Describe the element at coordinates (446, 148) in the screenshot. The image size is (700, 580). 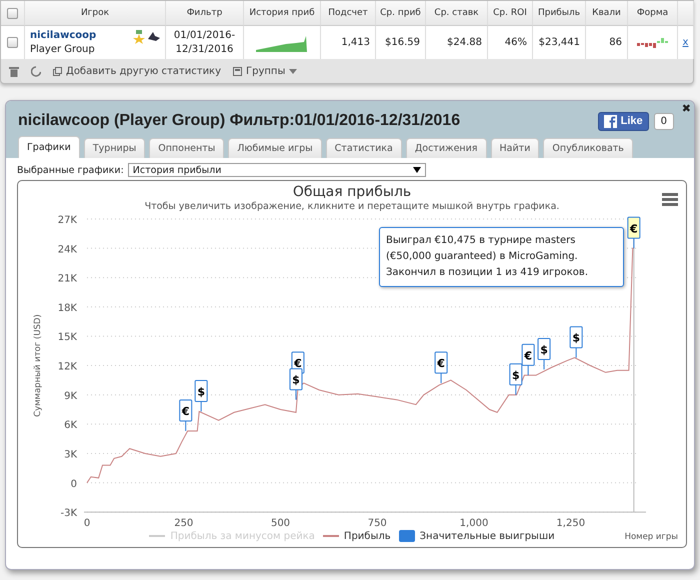
I see `tab: Достижения` at that location.